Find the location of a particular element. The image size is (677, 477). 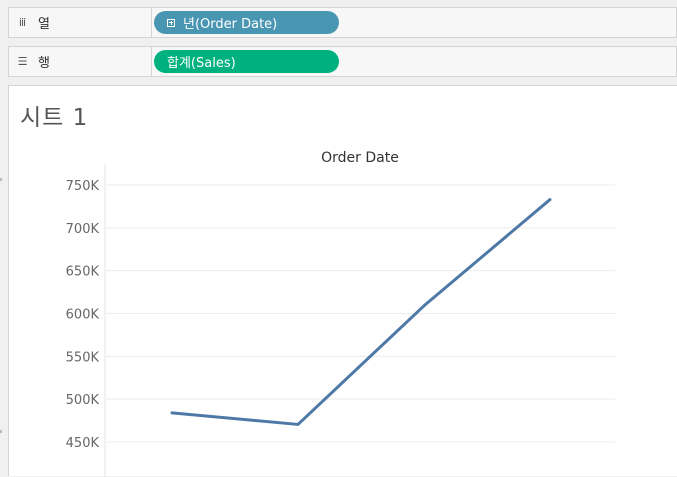

y-axis-ticks: 450K 500K 550K 600K 650K 700K 750K is located at coordinates (83, 315).